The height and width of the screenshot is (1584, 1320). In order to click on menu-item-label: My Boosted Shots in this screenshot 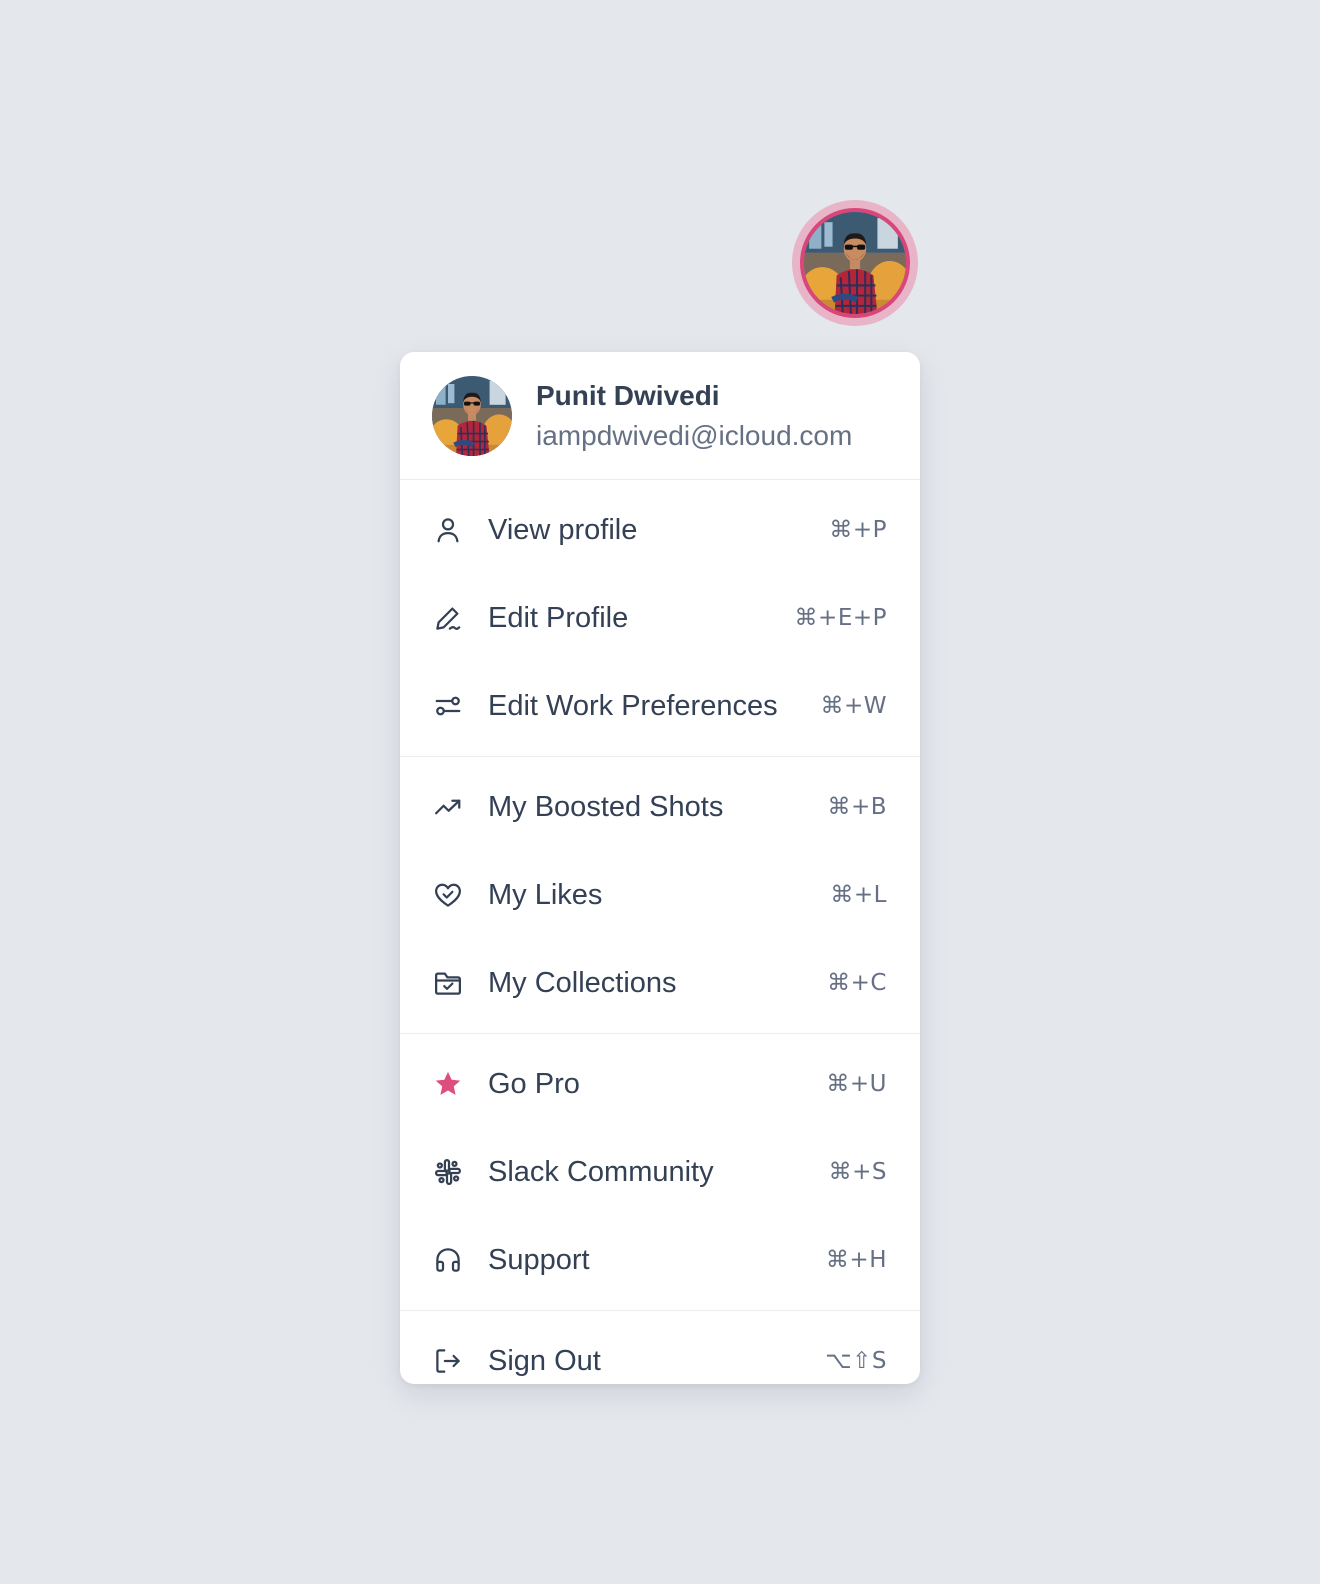, I will do `click(606, 806)`.